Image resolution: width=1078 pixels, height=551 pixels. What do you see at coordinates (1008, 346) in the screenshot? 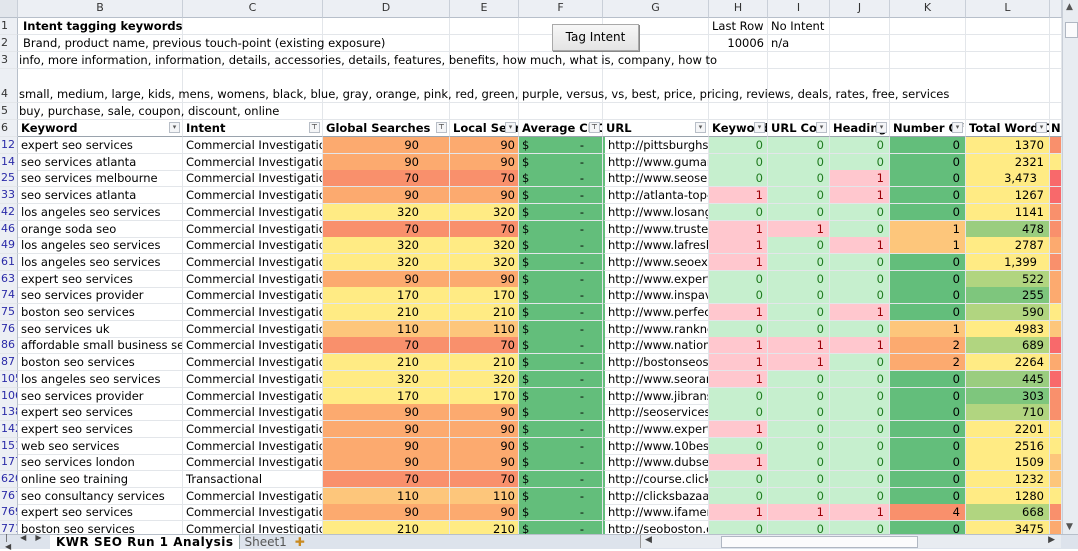
I see `total-word-count-cell: 689` at bounding box center [1008, 346].